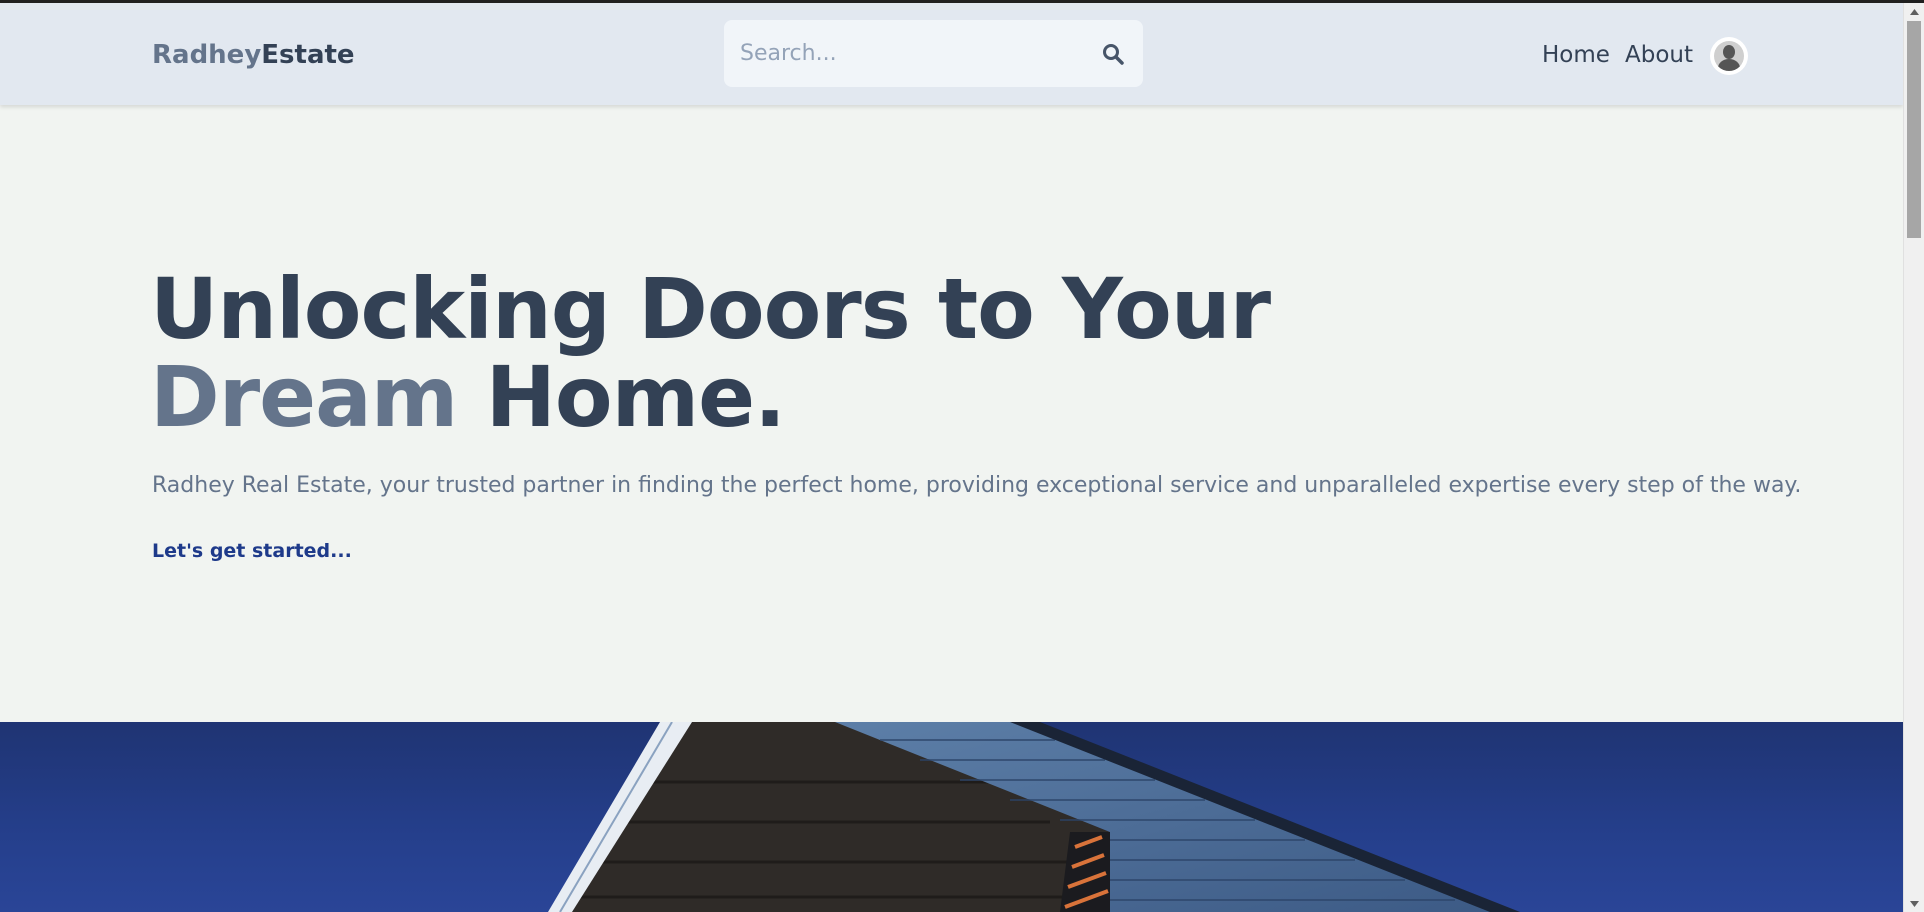 The height and width of the screenshot is (912, 1924). I want to click on nav-link-about: About, so click(1659, 55).